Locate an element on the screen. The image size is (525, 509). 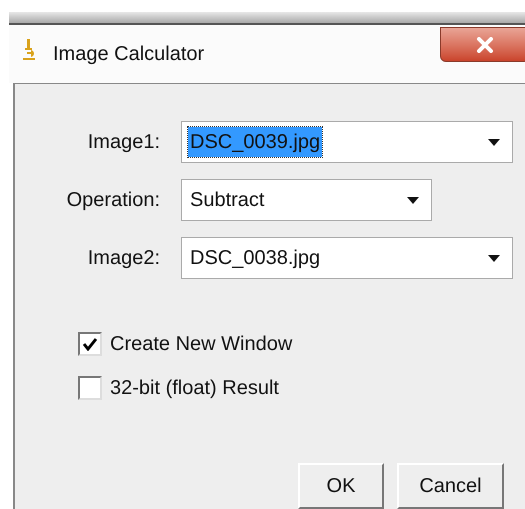
cancel-button: Cancel is located at coordinates (450, 486).